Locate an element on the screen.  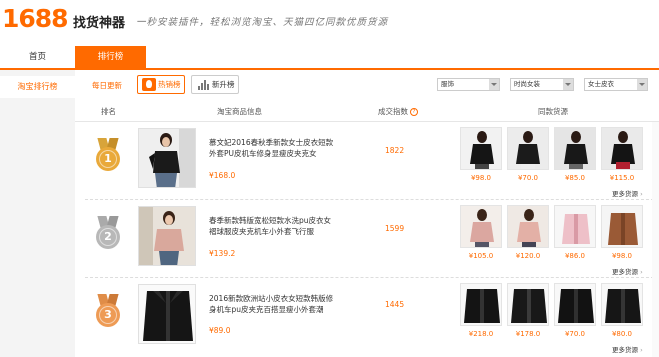
product-title: 2016新款欧洲站小皮衣女短款韩版修身机车pu皮夹克百搭显瘦小外套潮 is located at coordinates (273, 304).